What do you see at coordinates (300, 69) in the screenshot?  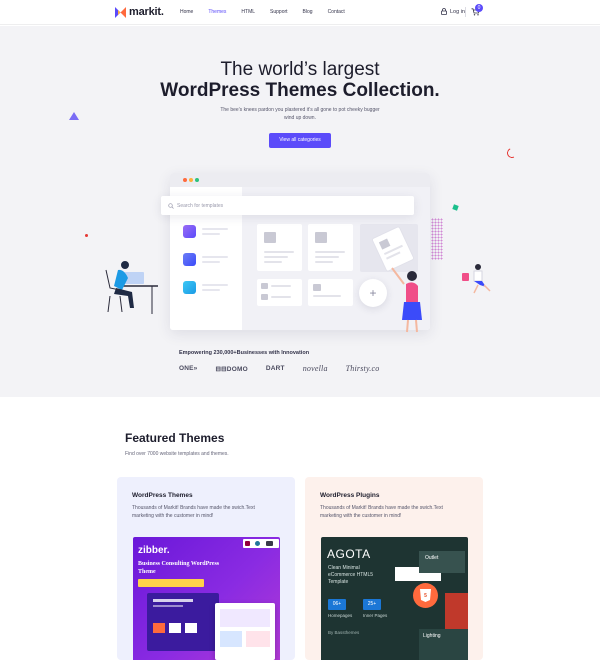 I see `hero-title-line1: The world’s largest` at bounding box center [300, 69].